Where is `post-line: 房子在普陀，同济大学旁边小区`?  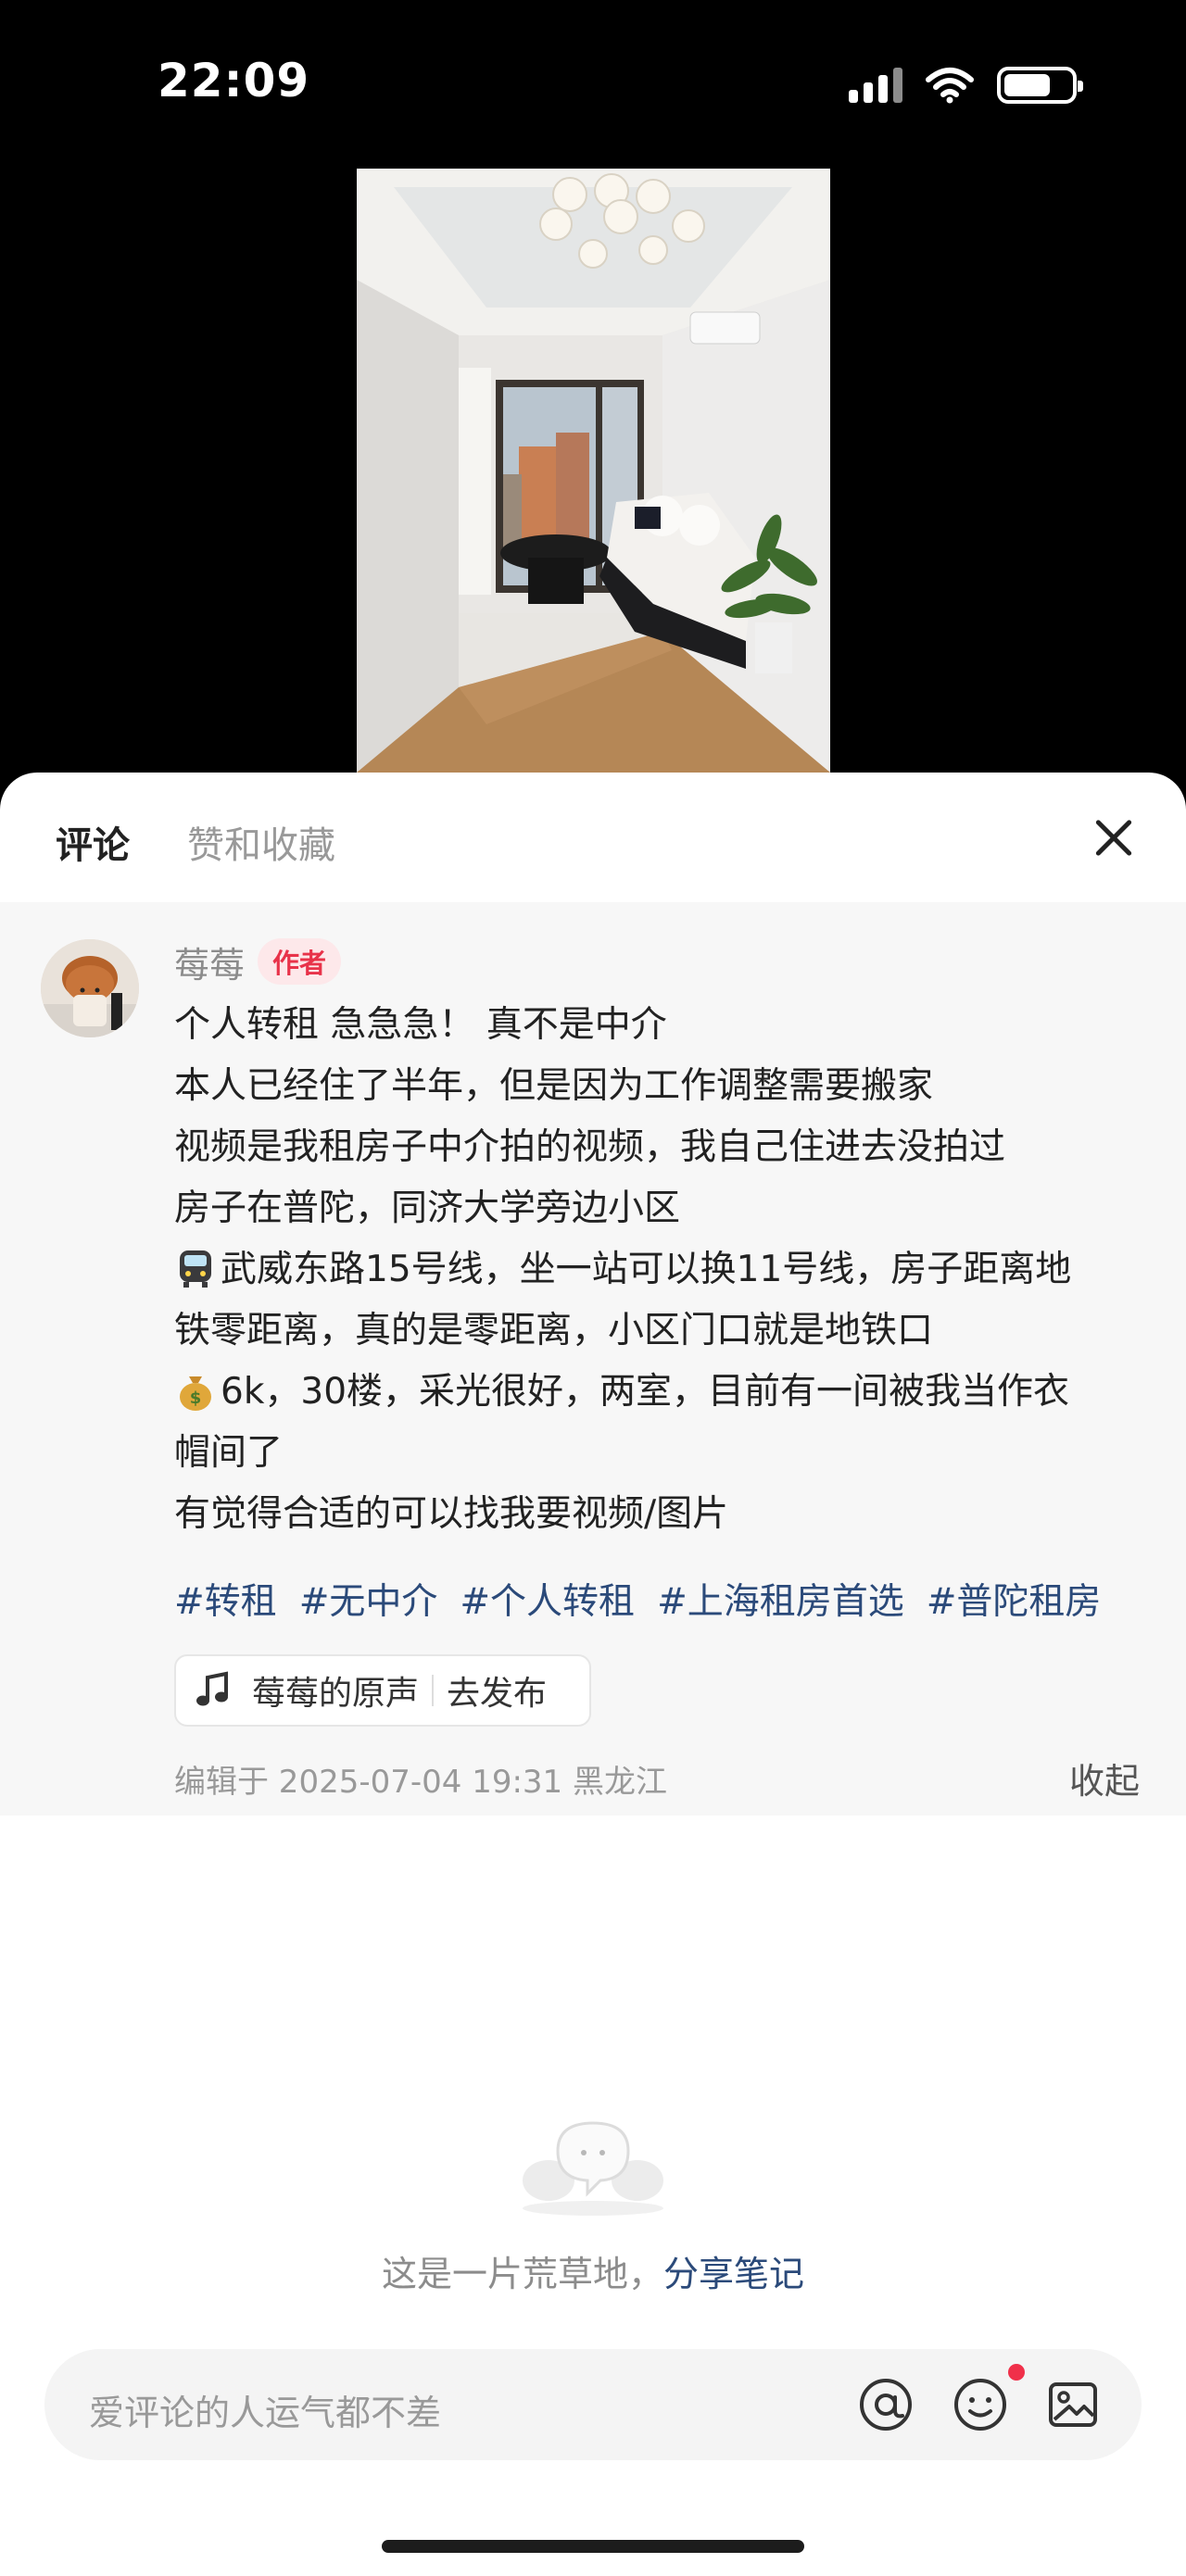 post-line: 房子在普陀，同济大学旁边小区 is located at coordinates (427, 1208).